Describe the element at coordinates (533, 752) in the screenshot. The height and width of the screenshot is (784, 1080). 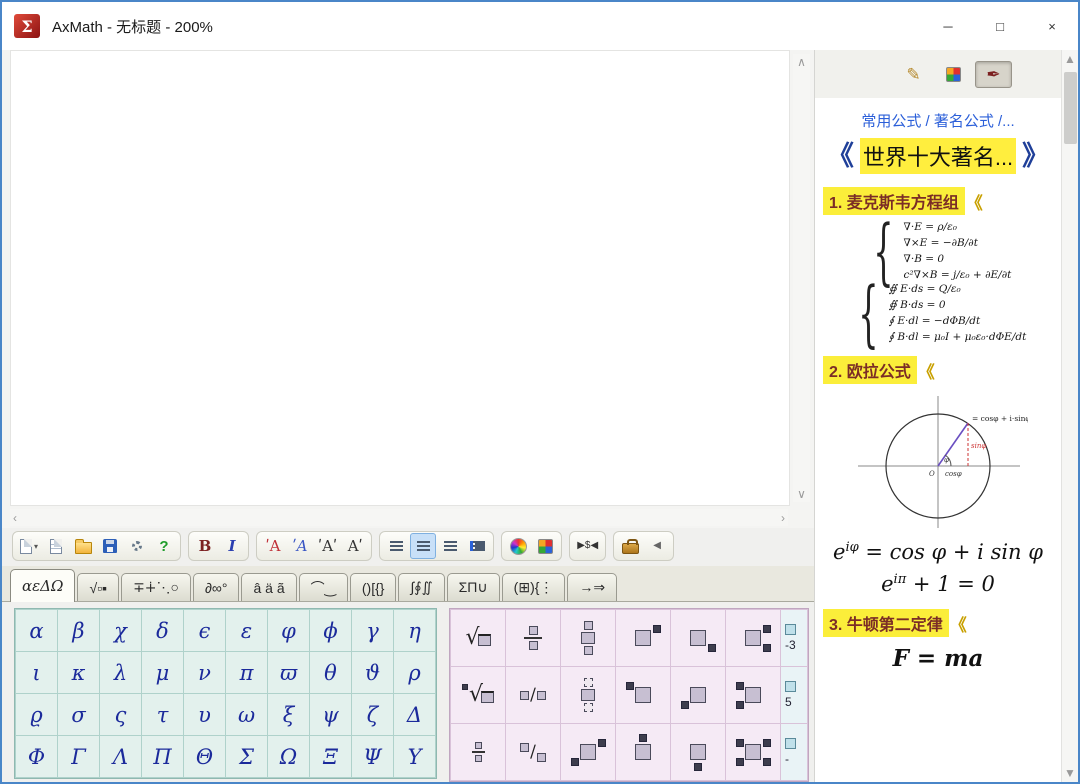
I see `template-slanted-fraction: ∕` at that location.